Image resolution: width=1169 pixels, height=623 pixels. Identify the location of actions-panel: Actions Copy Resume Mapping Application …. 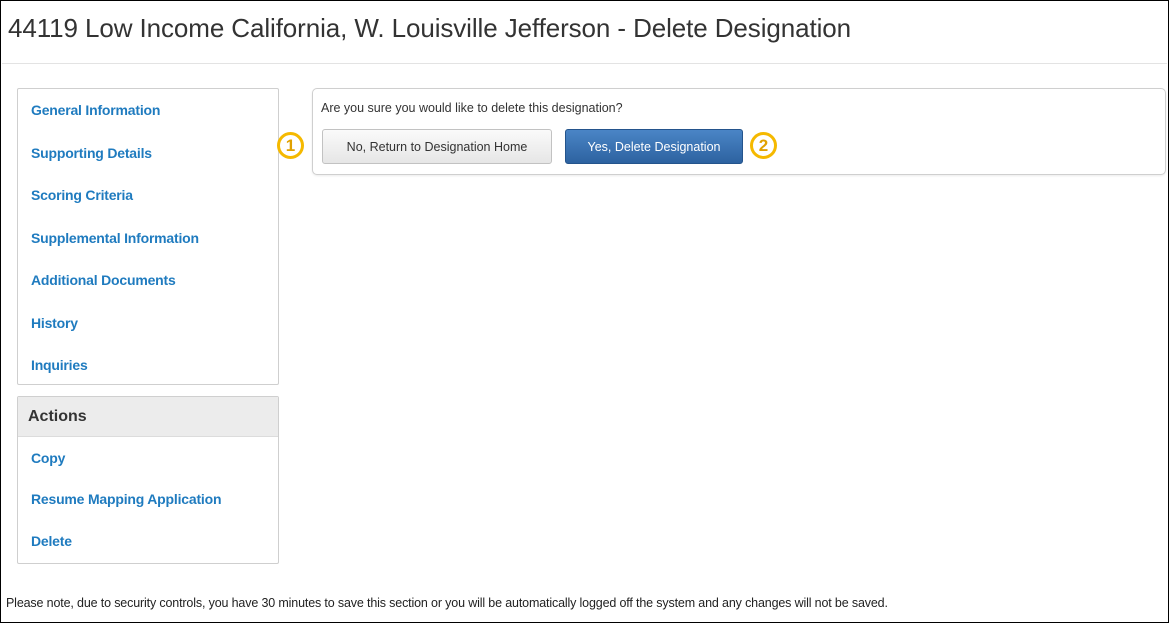
(148, 480).